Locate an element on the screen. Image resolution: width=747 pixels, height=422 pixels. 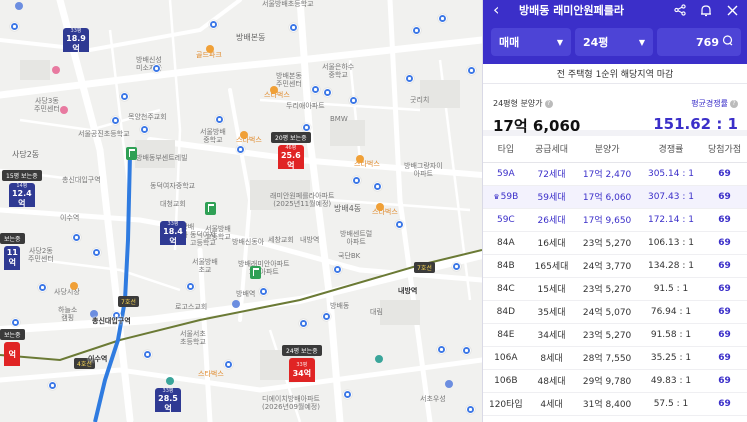
close-icon is located at coordinates (732, 10).